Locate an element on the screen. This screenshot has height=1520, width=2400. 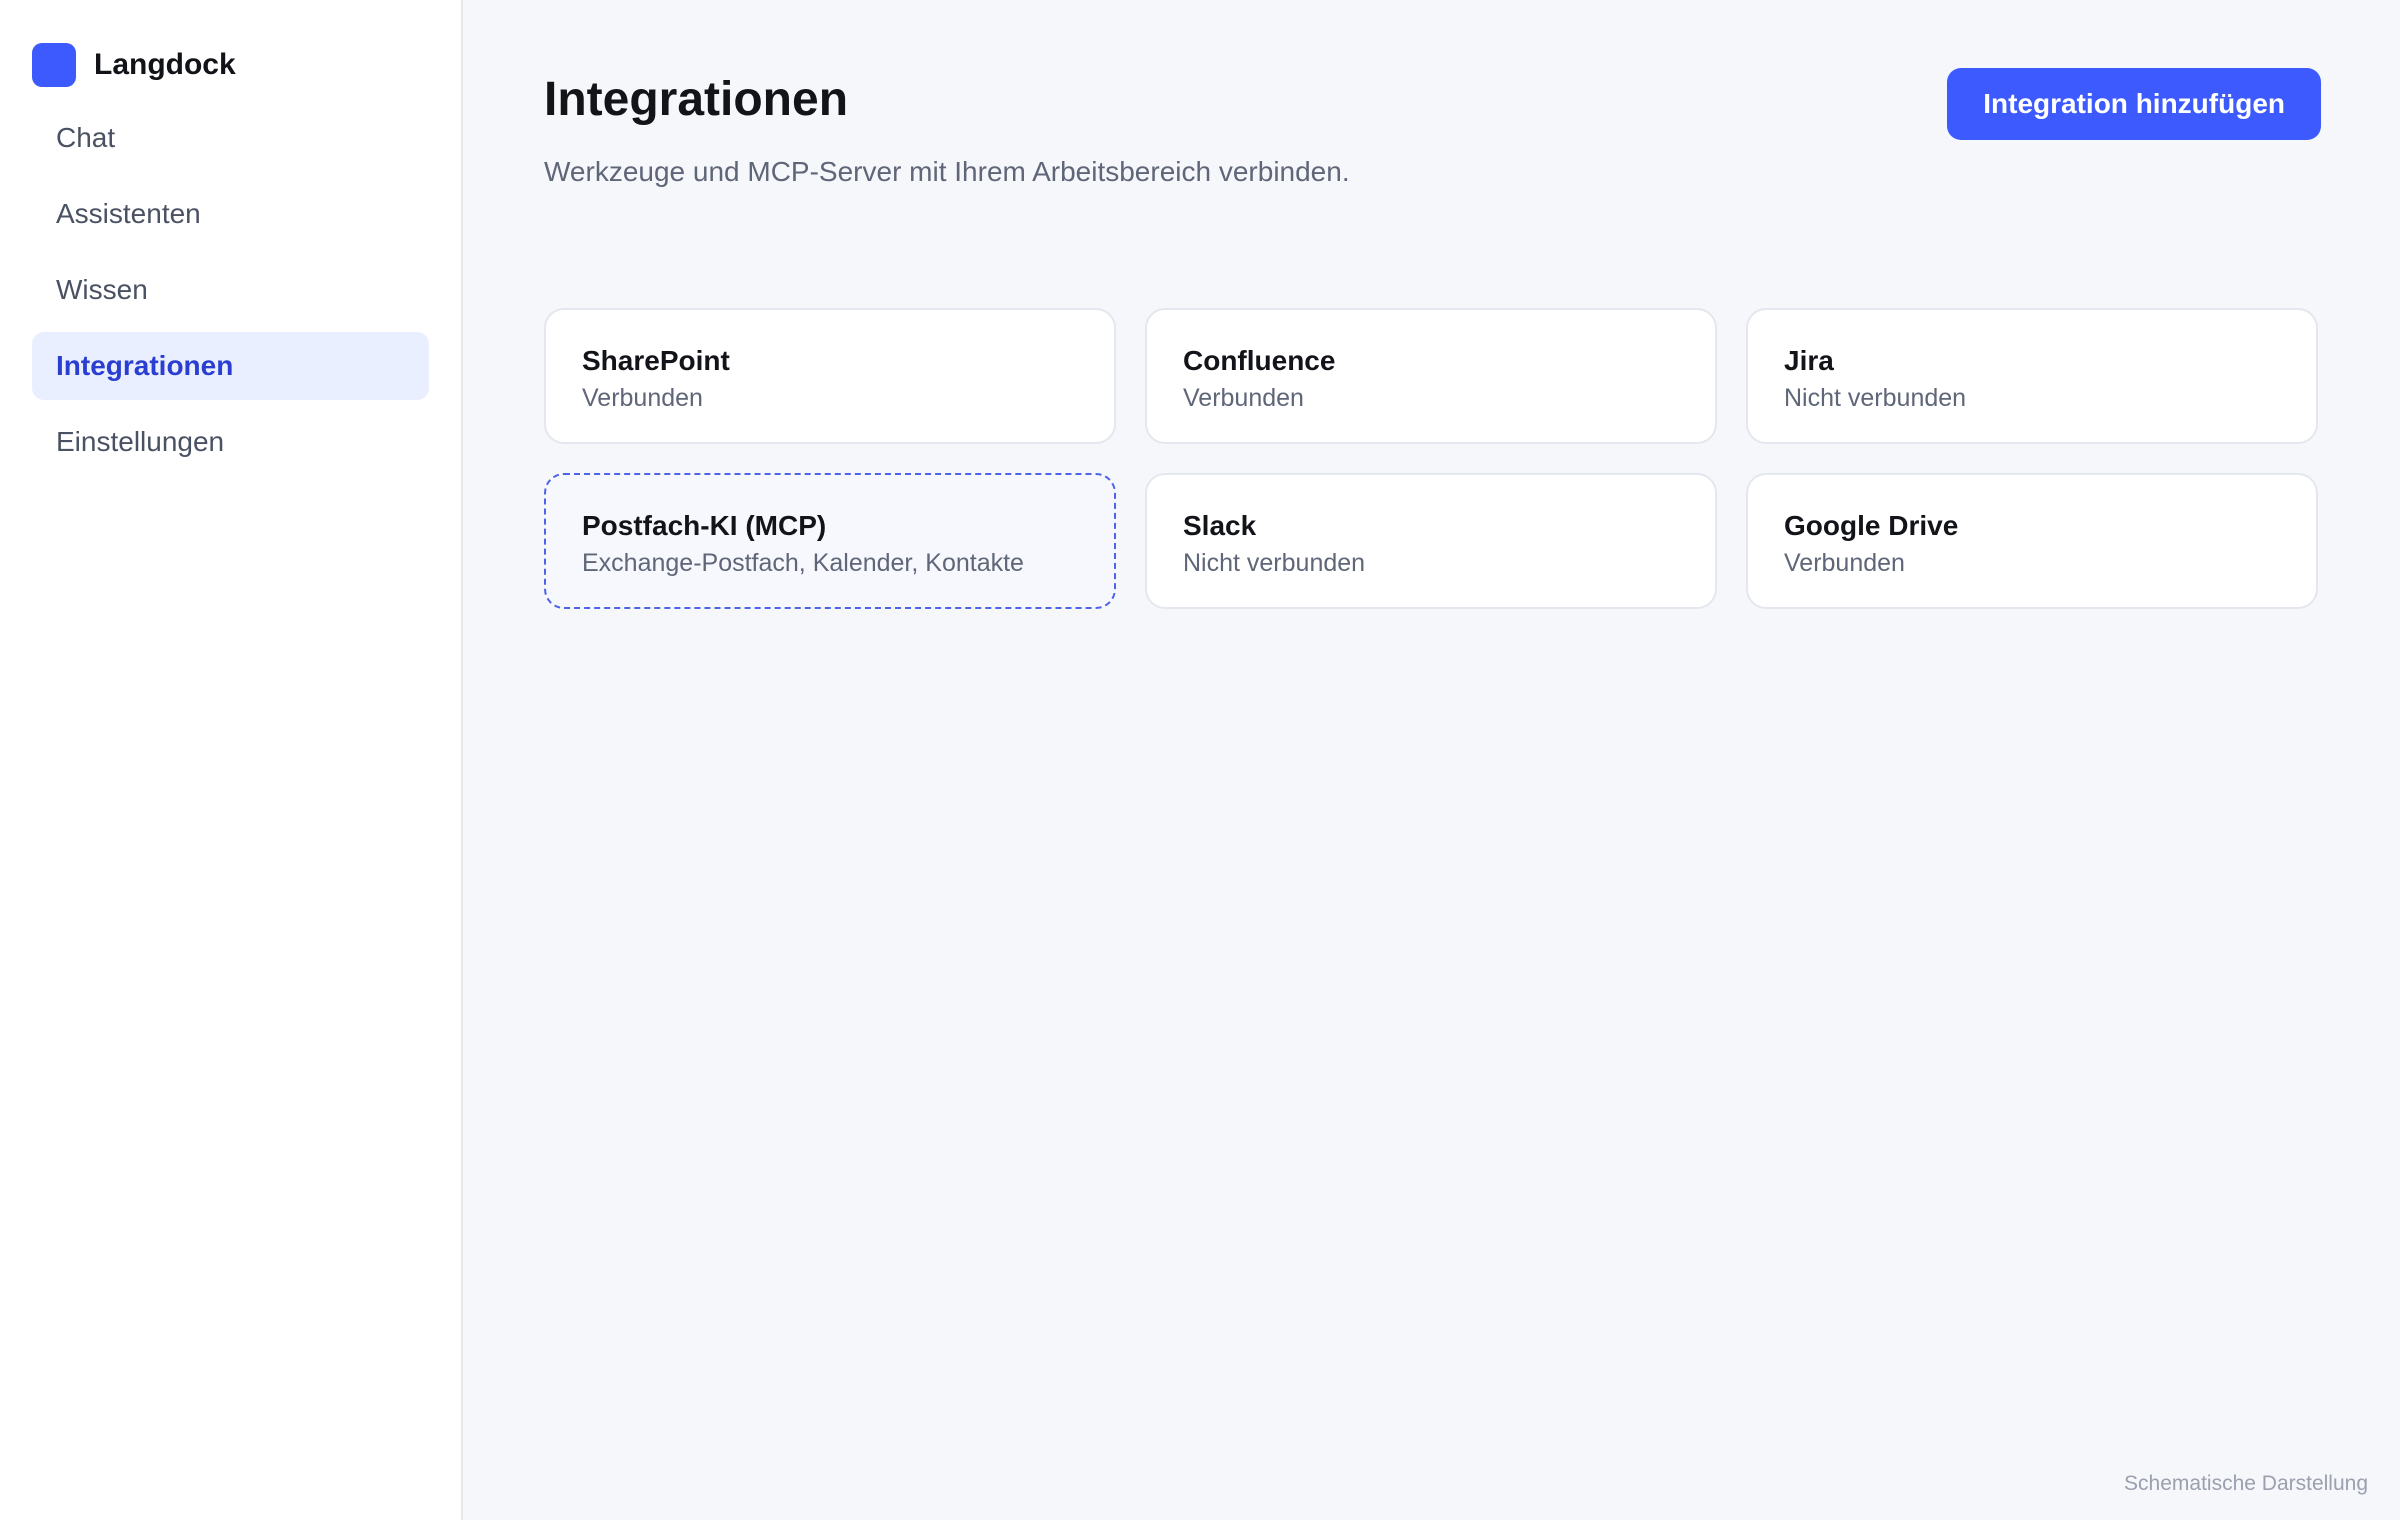
sidebar-item-einstellungen: Einstellungen is located at coordinates (230, 442).